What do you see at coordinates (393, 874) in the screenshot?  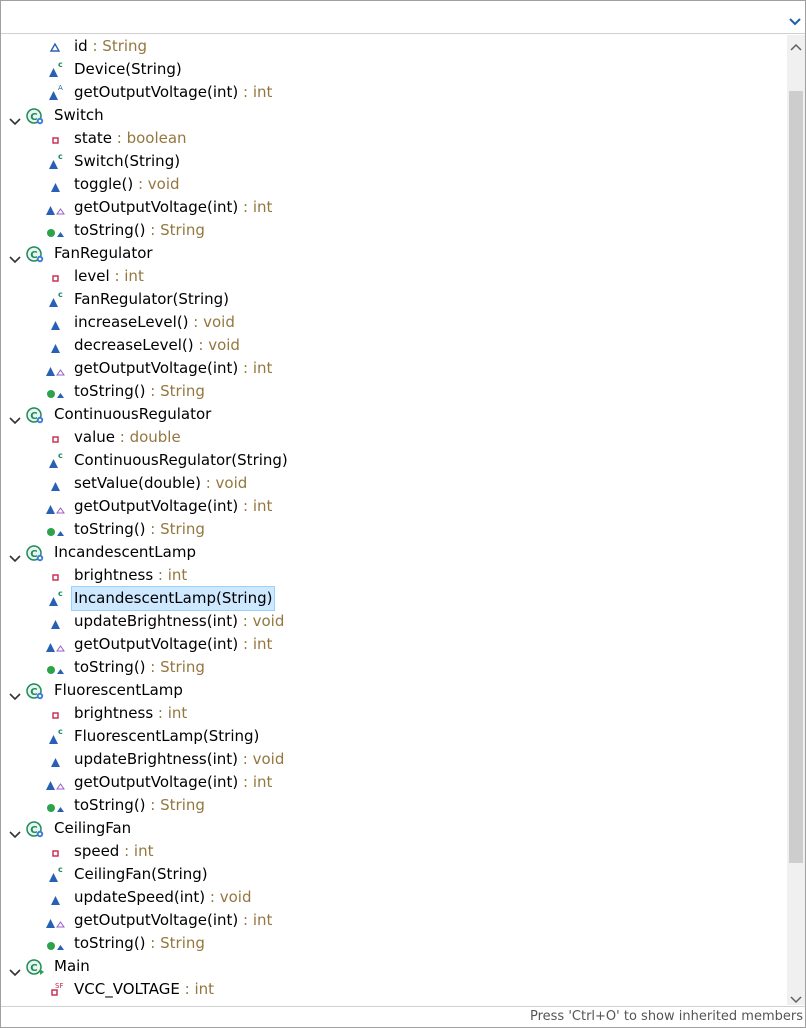 I see `tree-member-ceilingfan-string: c CeilingFan(String)` at bounding box center [393, 874].